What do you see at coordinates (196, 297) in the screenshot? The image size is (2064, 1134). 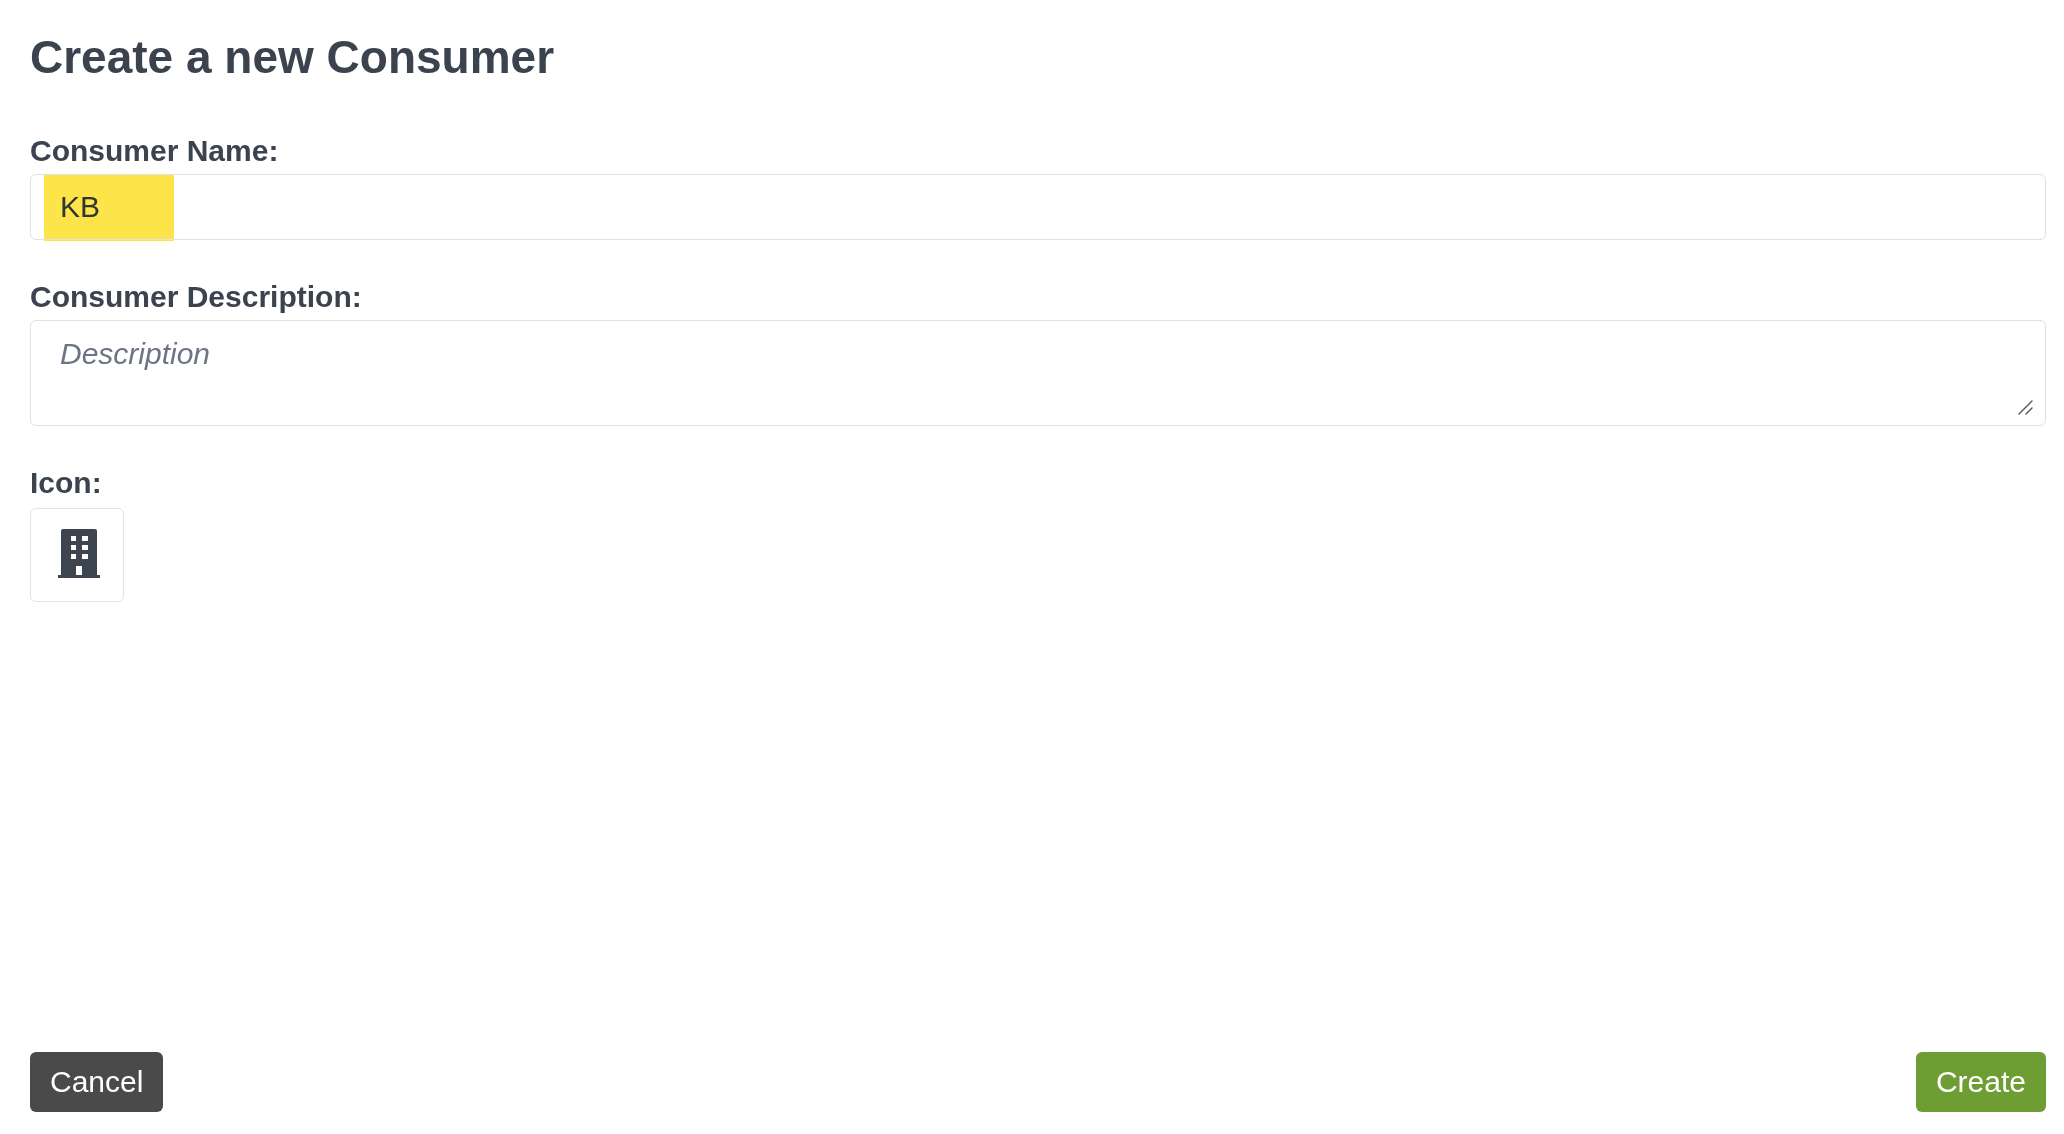 I see `field-label: Consumer Description:` at bounding box center [196, 297].